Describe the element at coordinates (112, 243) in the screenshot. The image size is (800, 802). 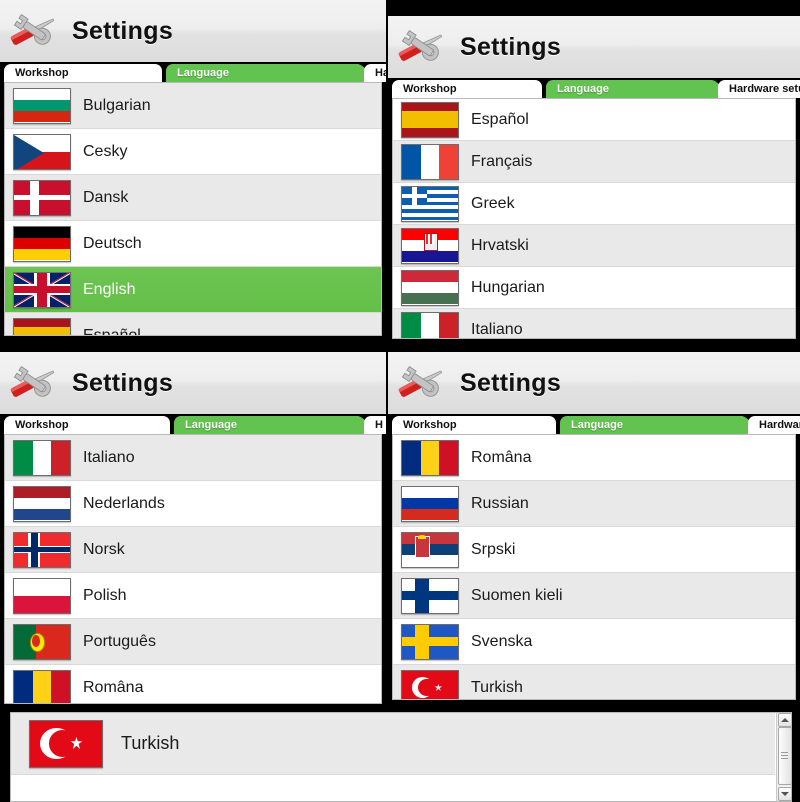
I see `list-item-label: Deutsch` at that location.